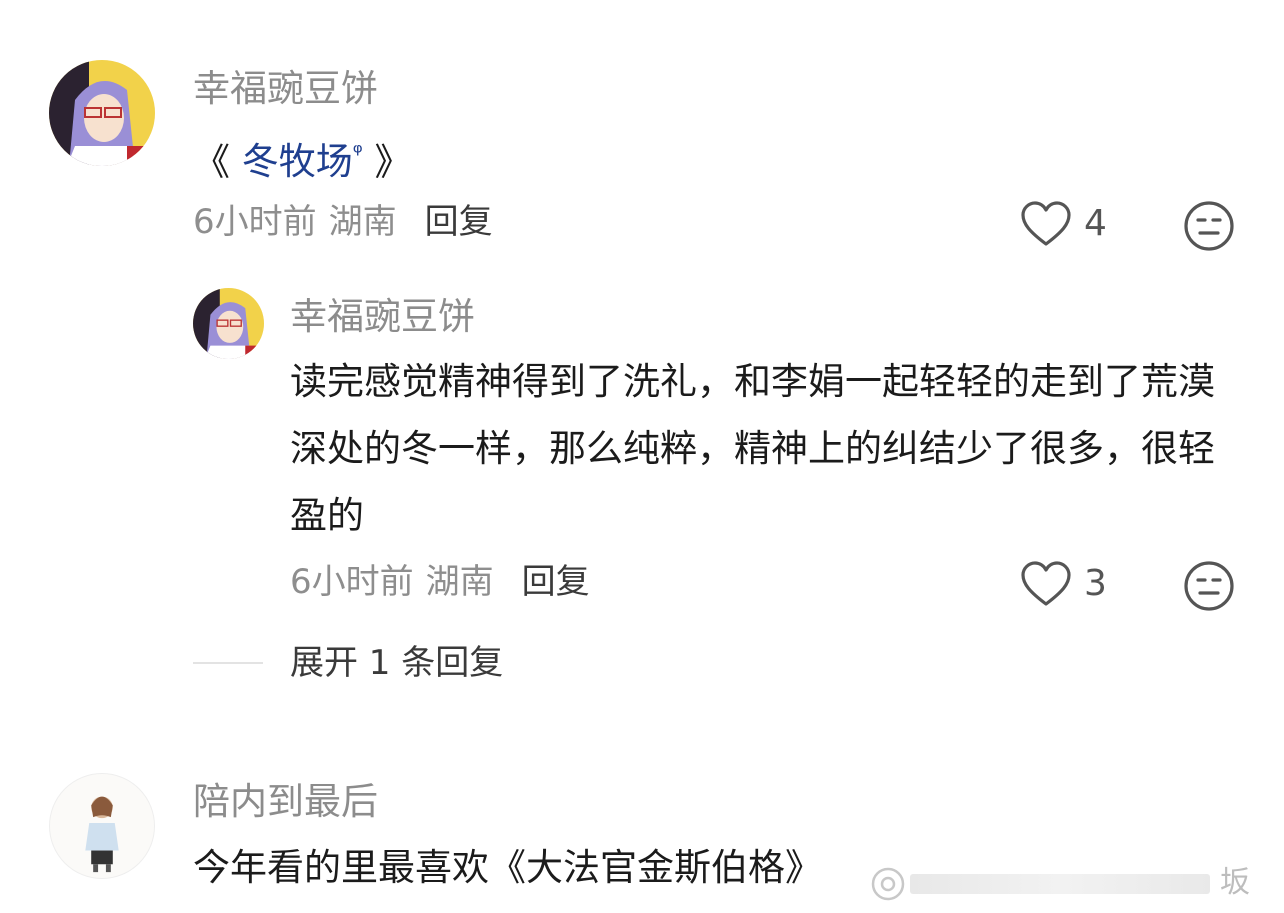 The image size is (1284, 913). I want to click on watermark-text: 坂, so click(1235, 882).